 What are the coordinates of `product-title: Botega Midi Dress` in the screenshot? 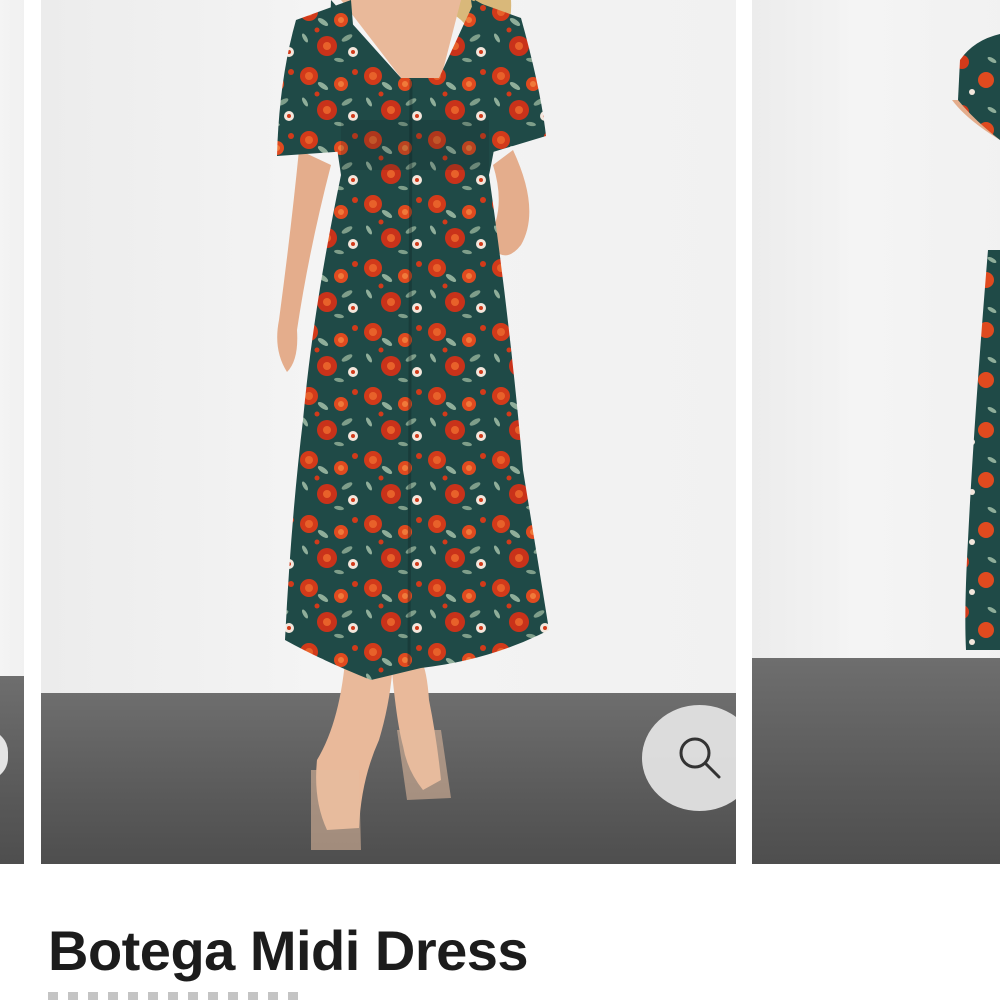 It's located at (288, 950).